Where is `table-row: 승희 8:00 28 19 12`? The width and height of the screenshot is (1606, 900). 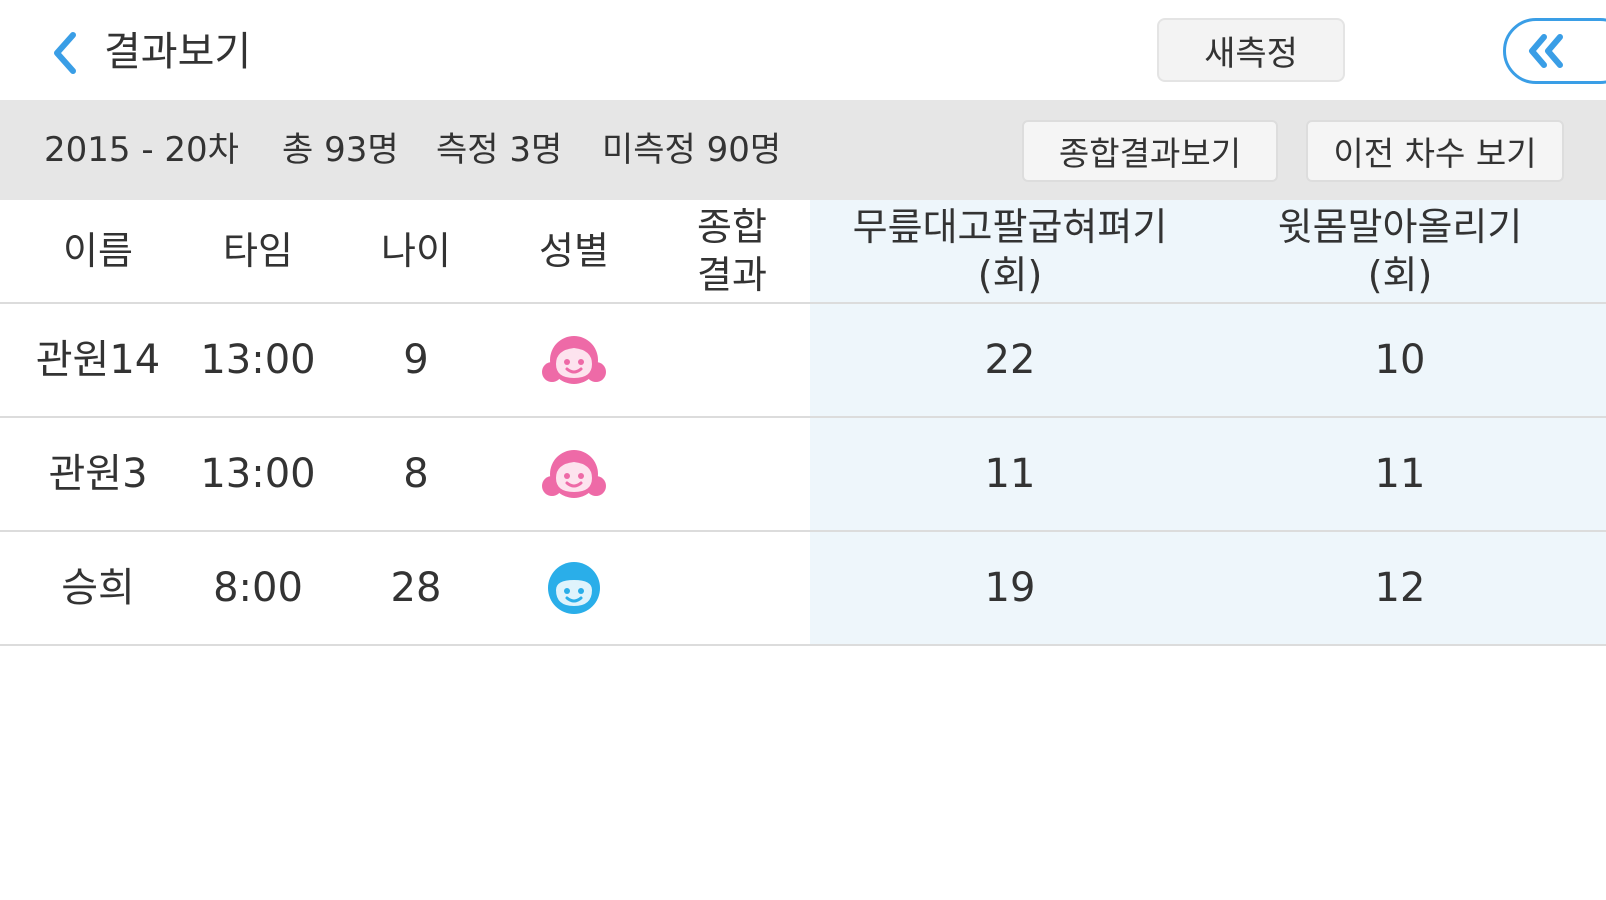 table-row: 승희 8:00 28 19 12 is located at coordinates (803, 589).